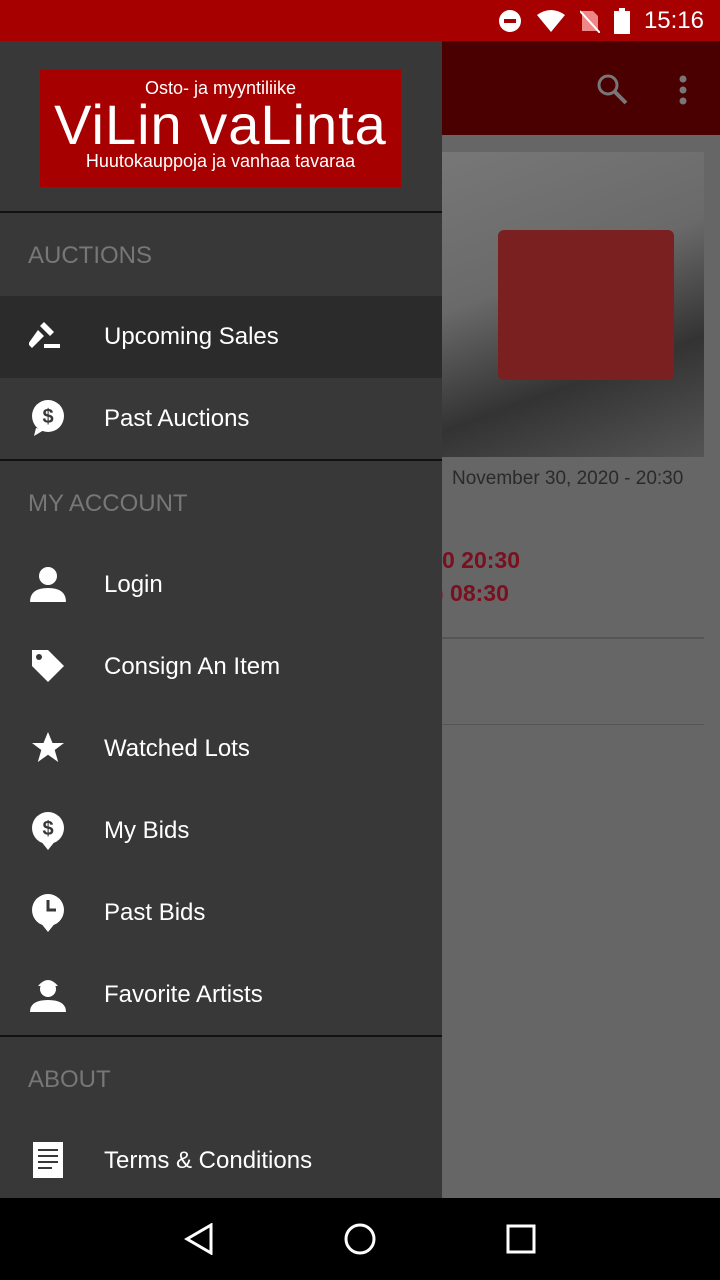  Describe the element at coordinates (472, 593) in the screenshot. I see `auction-end-time: ) 08:30` at that location.